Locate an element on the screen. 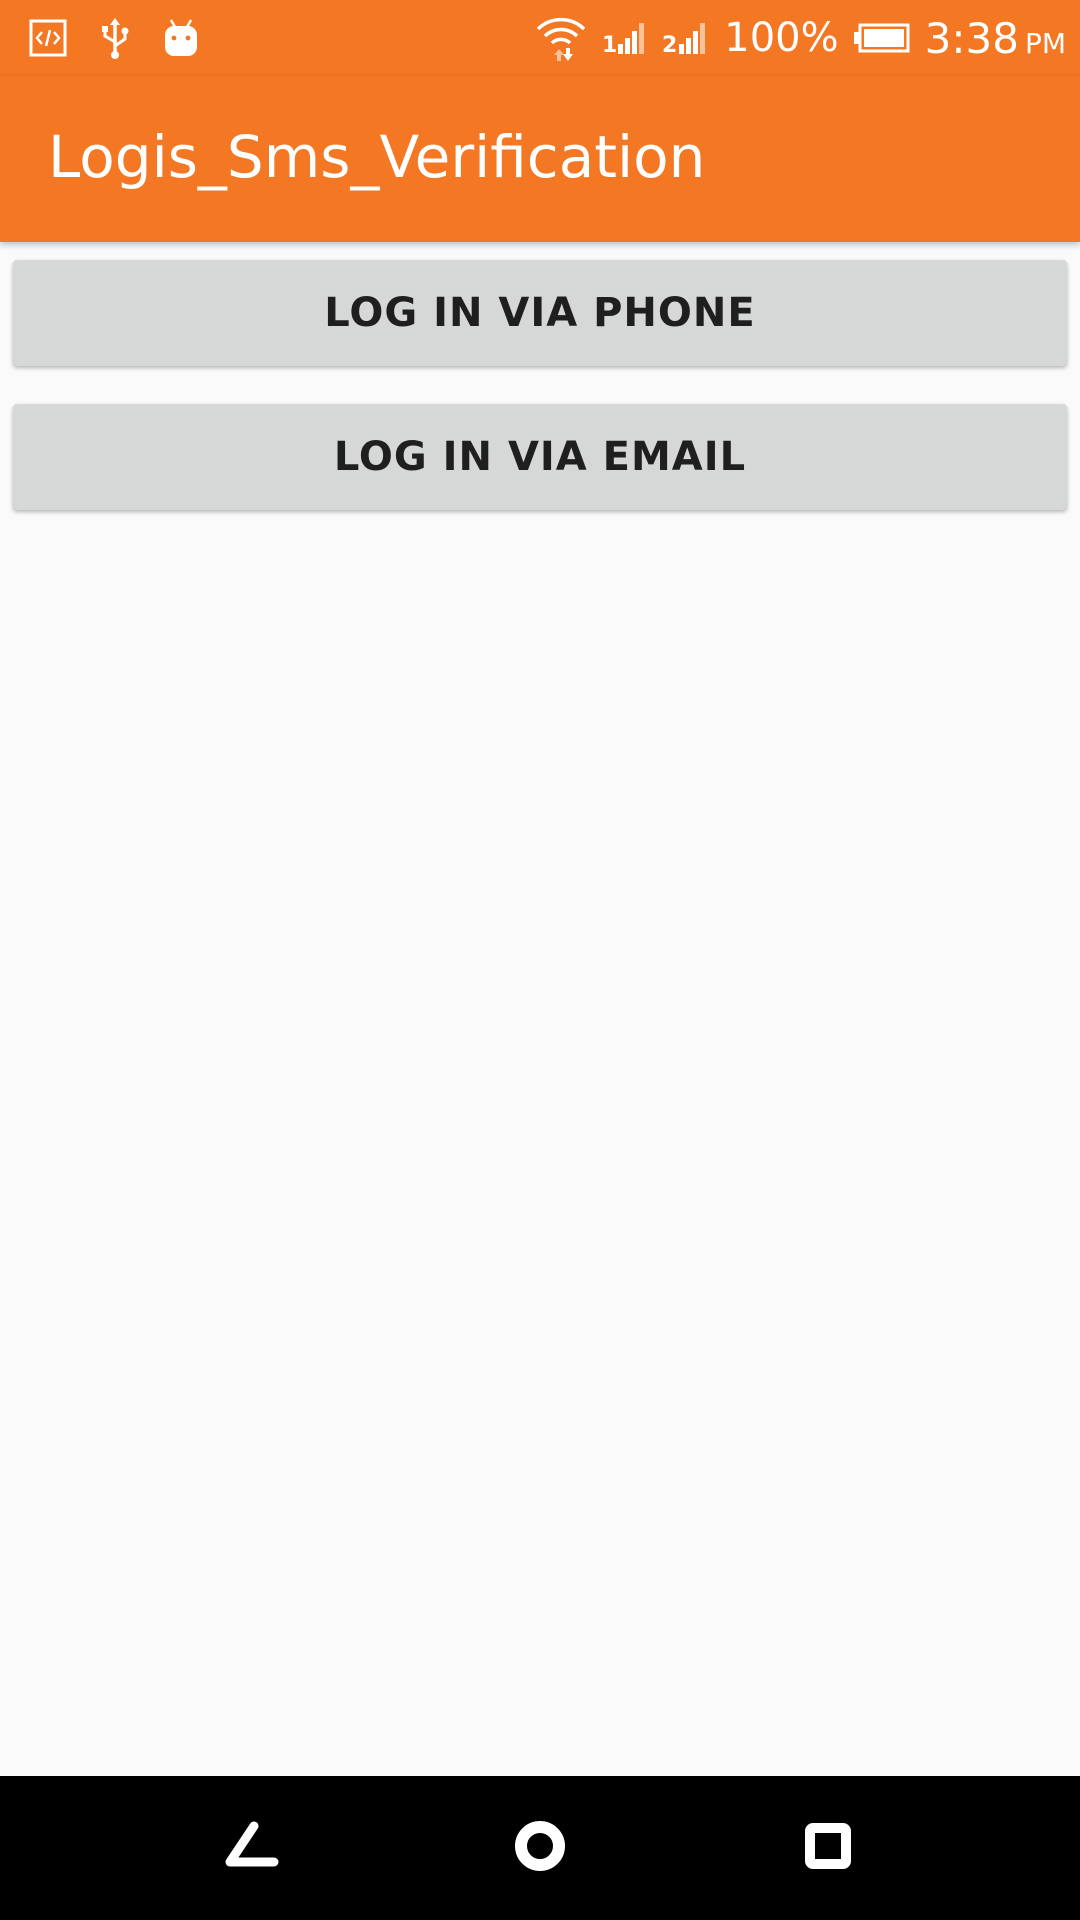  home-icon is located at coordinates (540, 1848).